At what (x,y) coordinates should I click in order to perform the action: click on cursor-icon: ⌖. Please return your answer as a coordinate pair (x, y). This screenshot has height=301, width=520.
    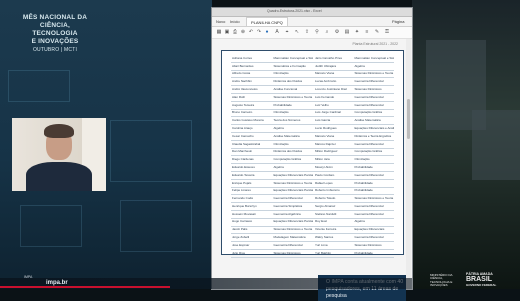
    Looking at the image, I should click on (287, 32).